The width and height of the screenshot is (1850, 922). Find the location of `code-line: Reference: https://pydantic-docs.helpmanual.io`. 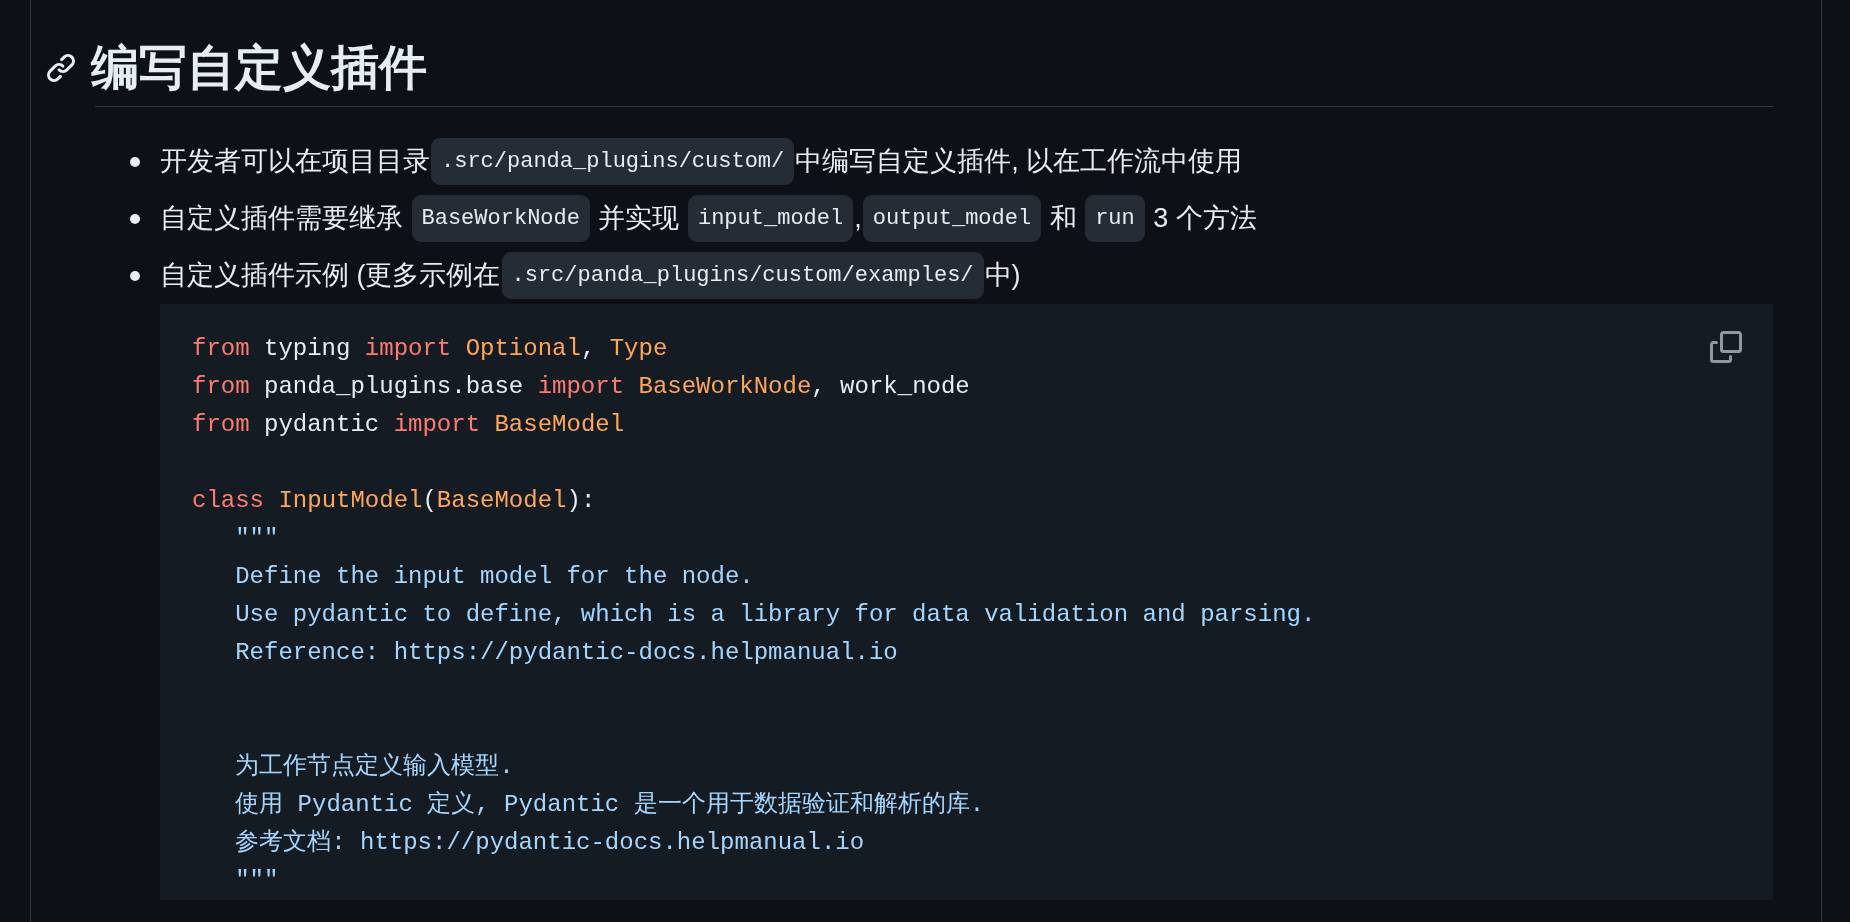

code-line: Reference: https://pydantic-docs.helpmanual.io is located at coordinates (566, 653).